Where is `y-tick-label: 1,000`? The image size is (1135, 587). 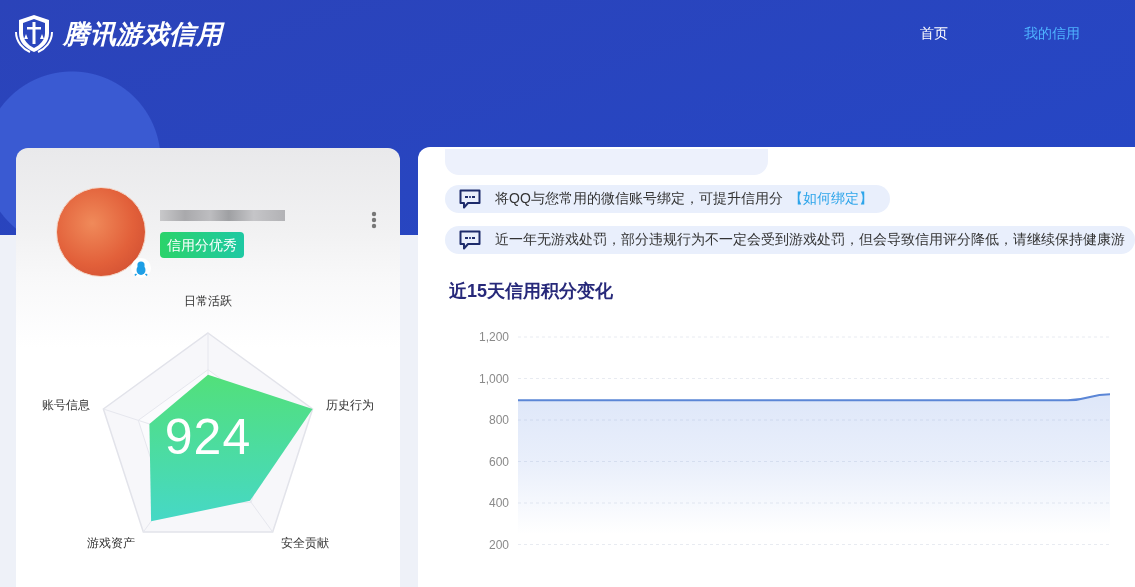
y-tick-label: 1,000 is located at coordinates (493, 378).